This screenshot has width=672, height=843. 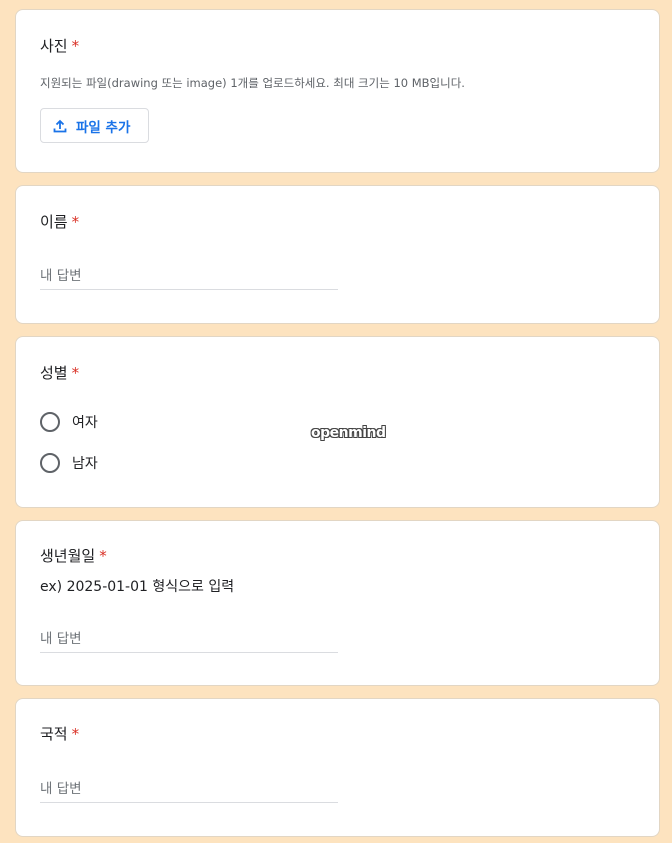 What do you see at coordinates (54, 222) in the screenshot?
I see `name-title-text: 이름` at bounding box center [54, 222].